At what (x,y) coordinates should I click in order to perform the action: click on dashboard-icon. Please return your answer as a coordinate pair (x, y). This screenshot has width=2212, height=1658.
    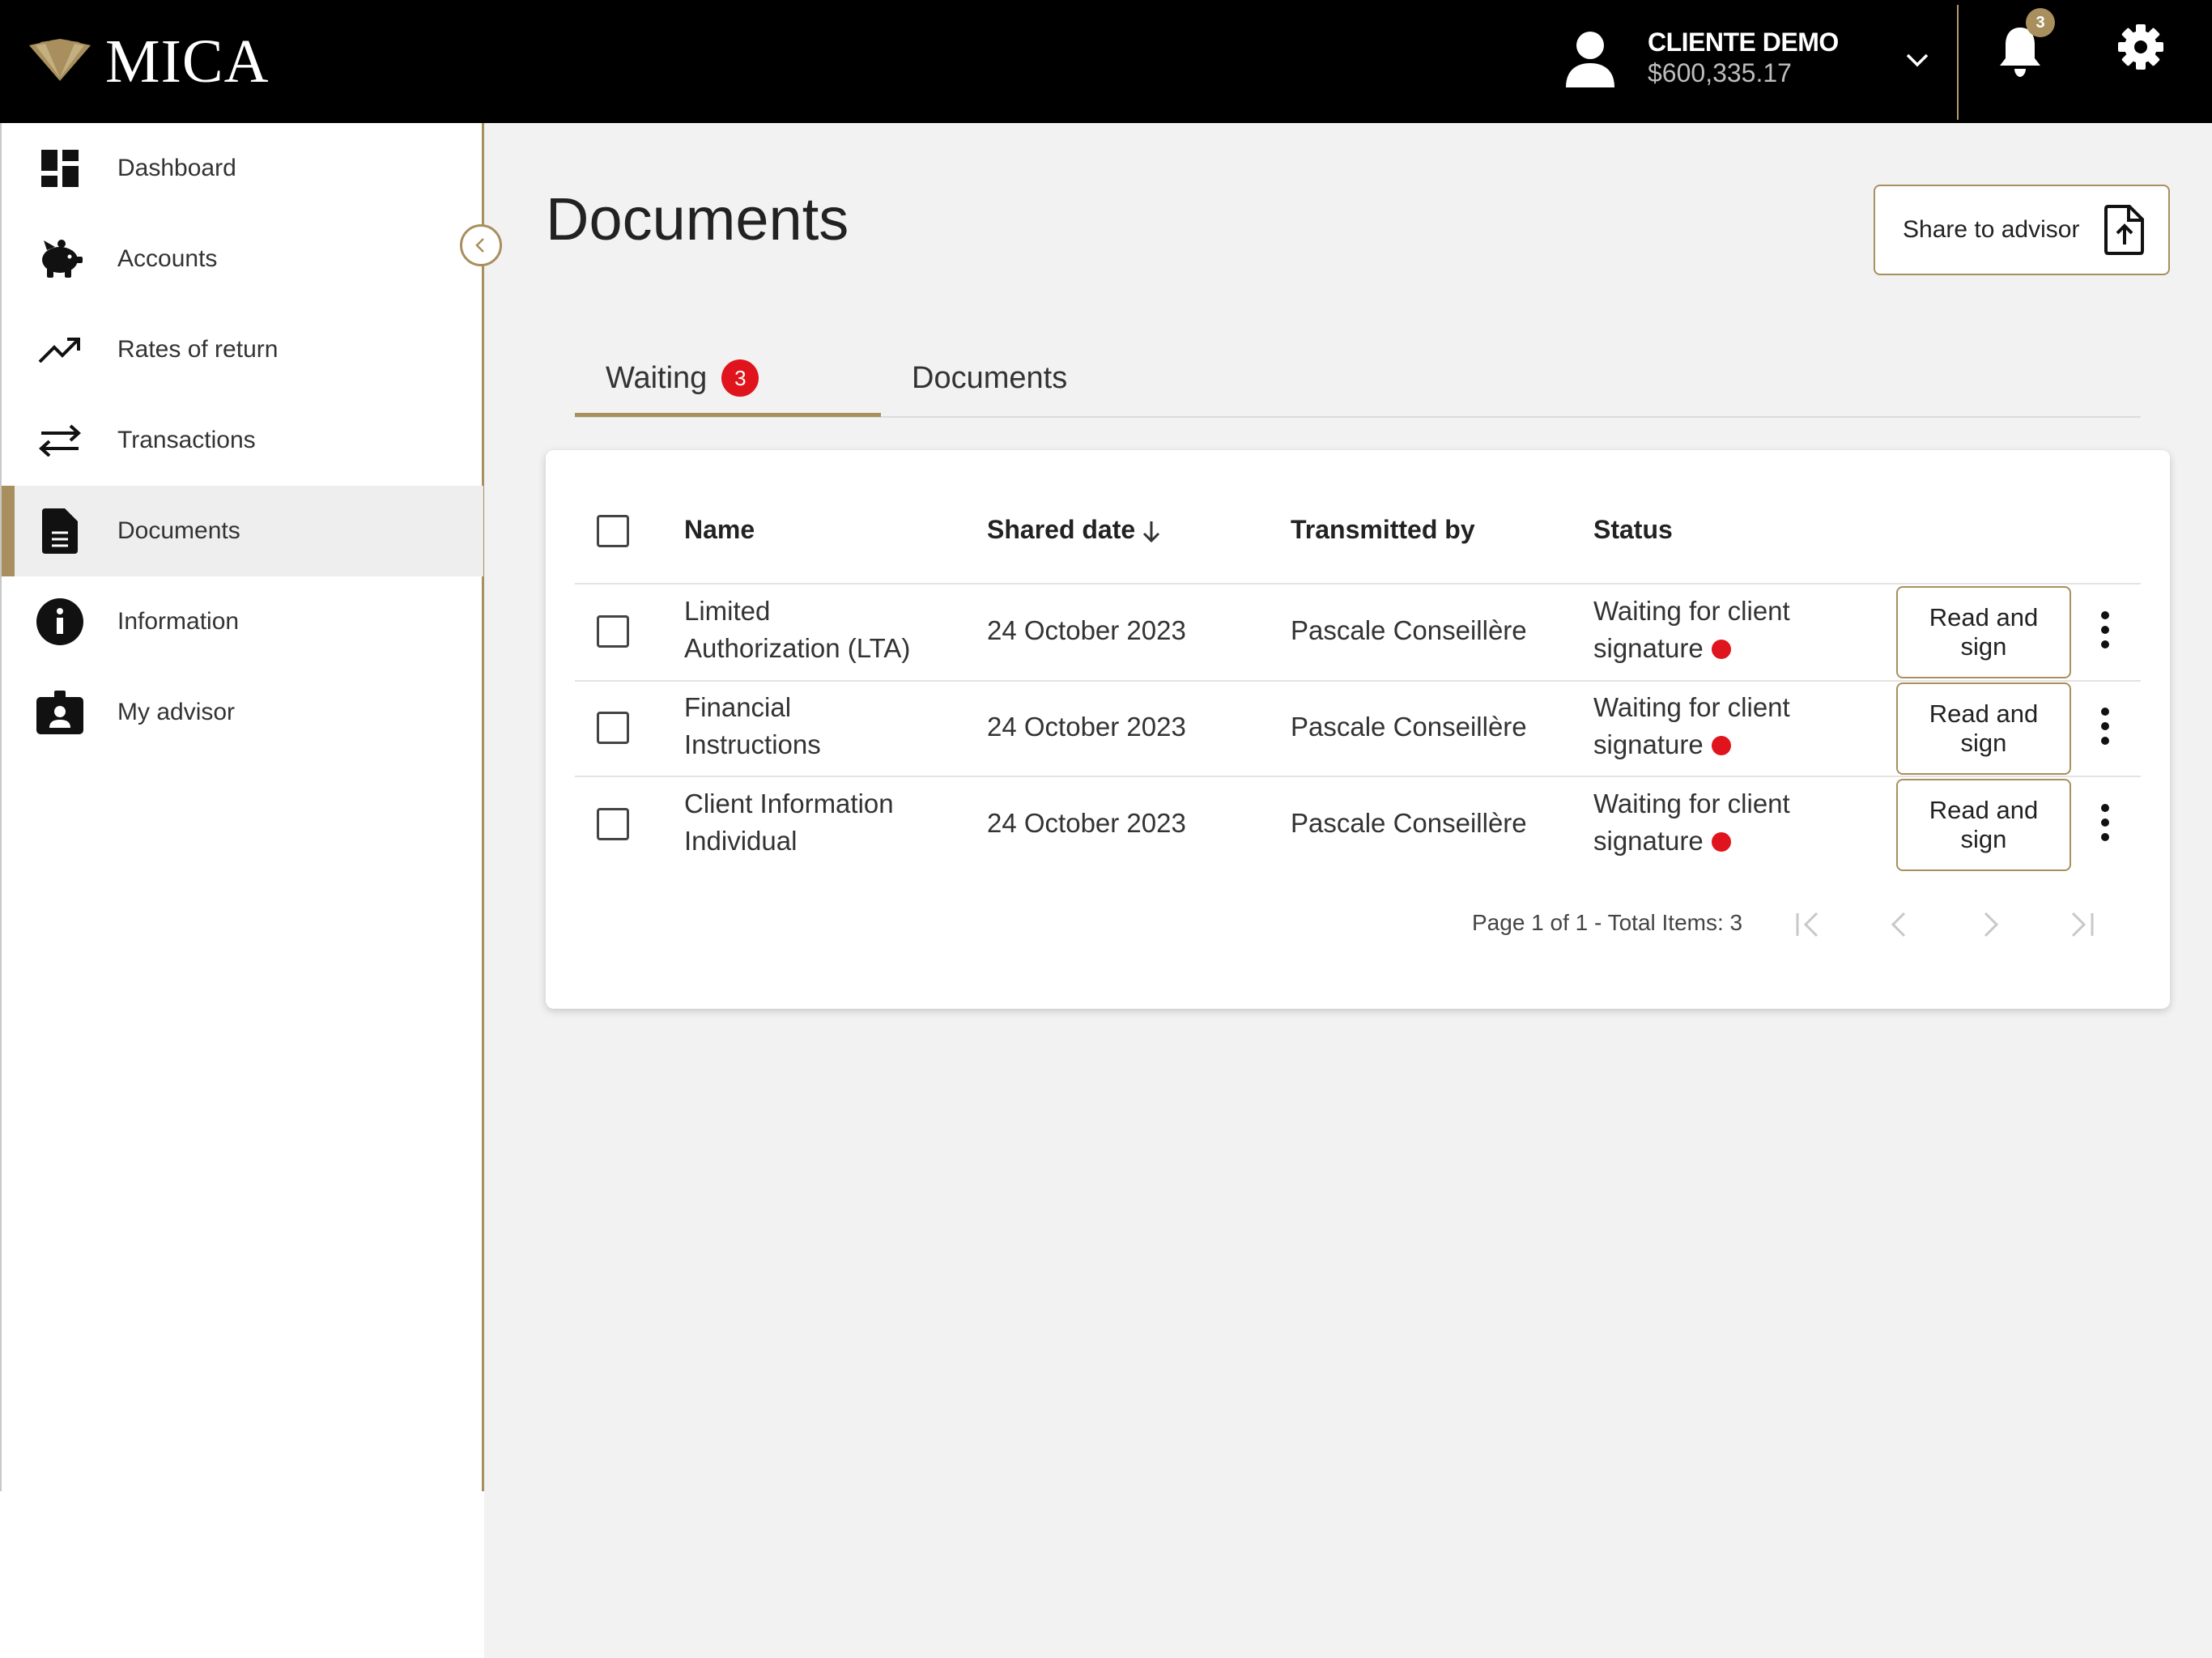
    Looking at the image, I should click on (60, 168).